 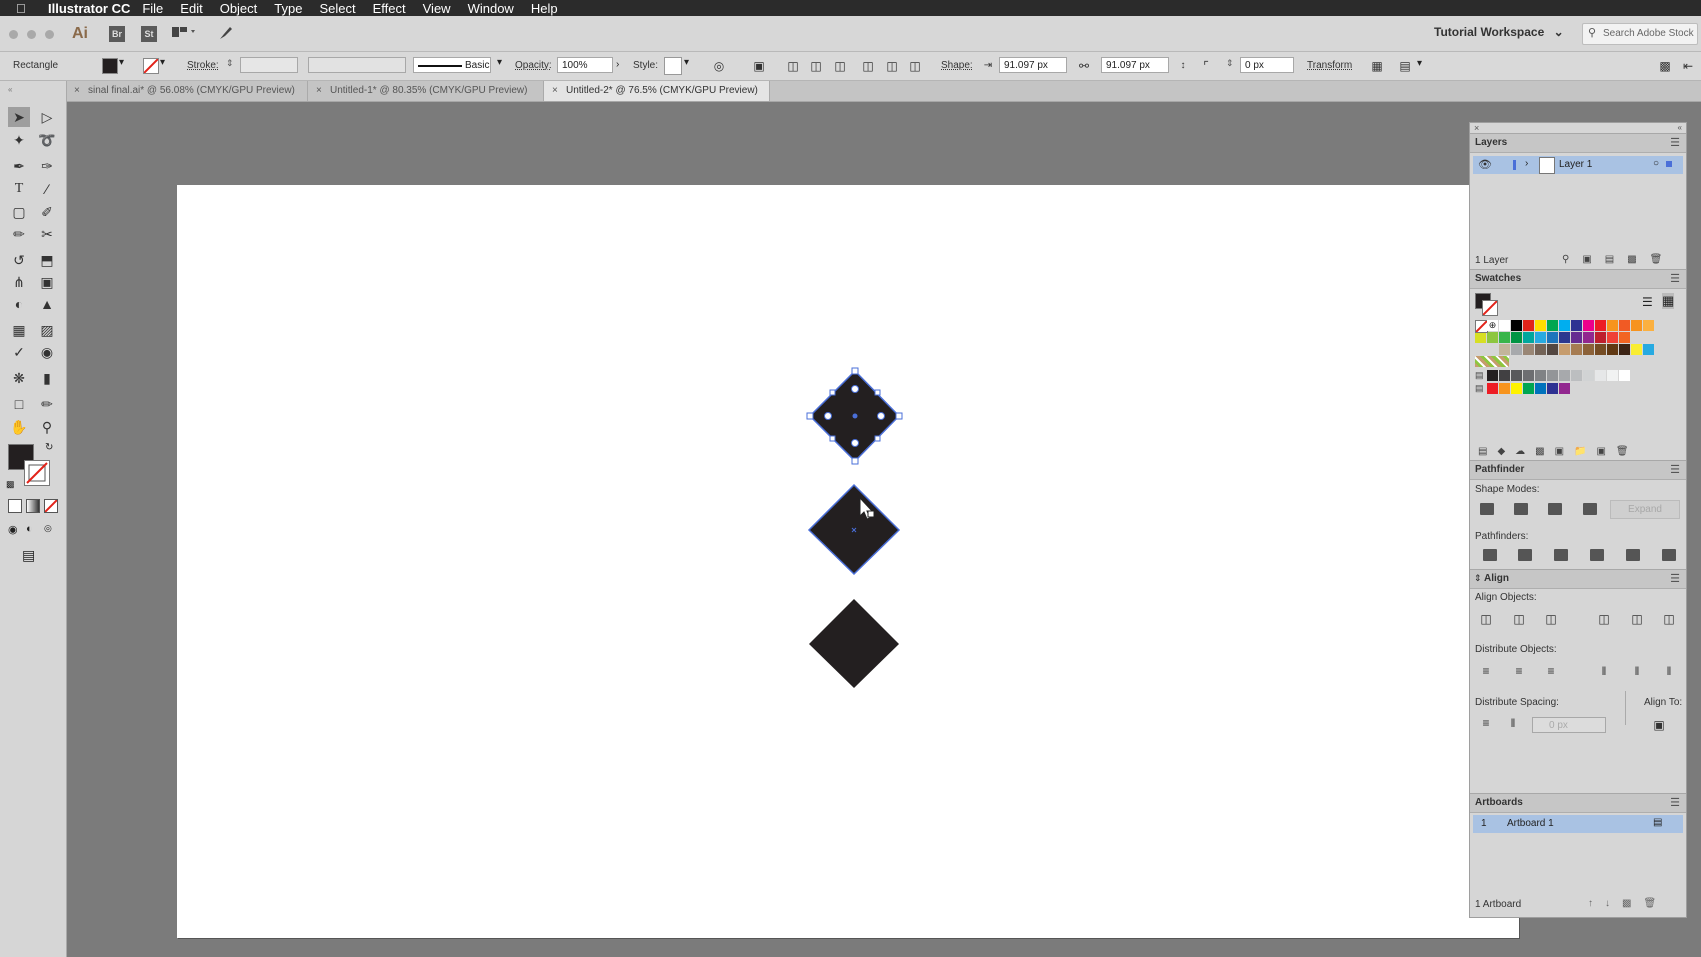 I want to click on diamond-shape, so click(x=854, y=643).